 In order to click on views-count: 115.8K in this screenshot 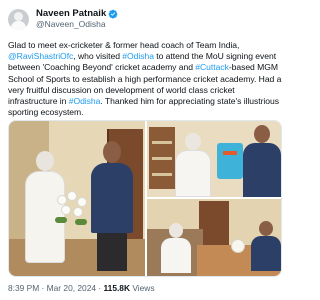, I will do `click(117, 288)`.